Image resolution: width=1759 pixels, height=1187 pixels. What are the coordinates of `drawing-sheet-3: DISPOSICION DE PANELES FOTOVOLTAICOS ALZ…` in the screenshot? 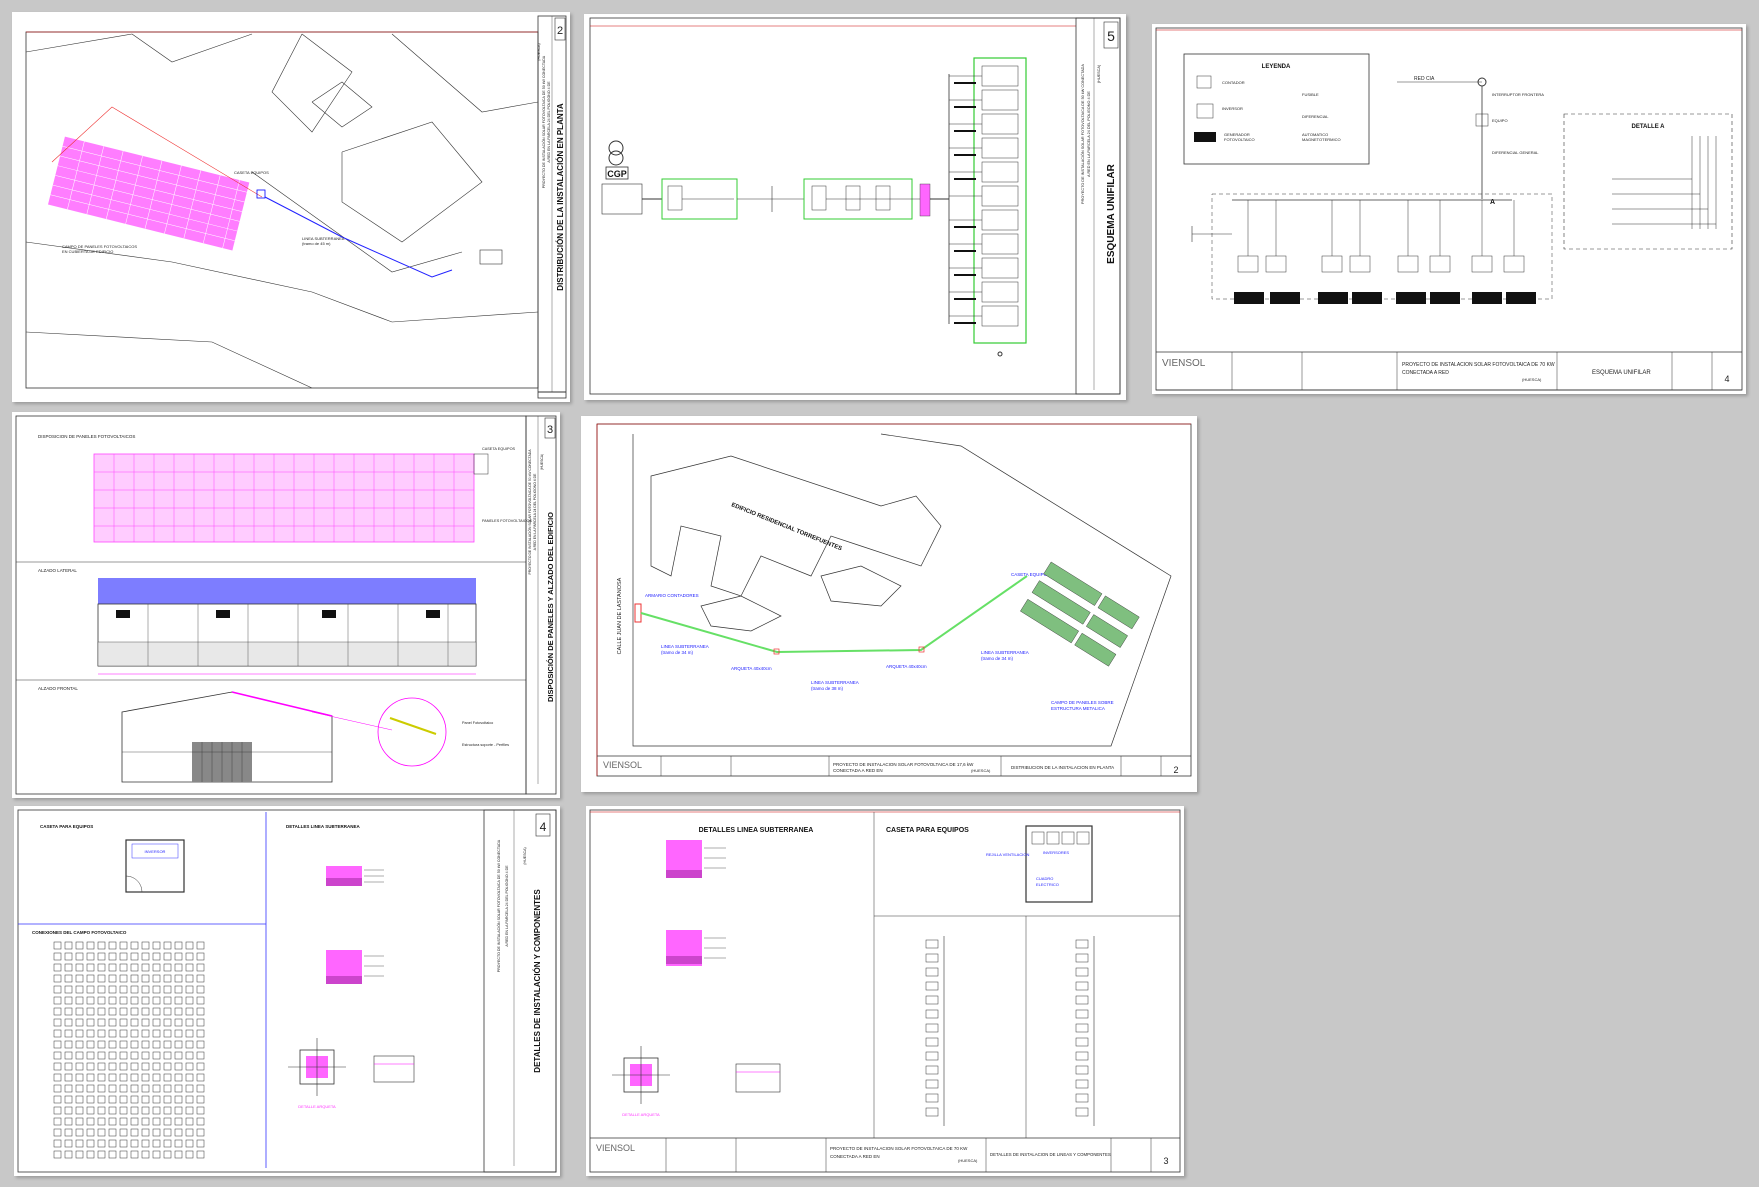 It's located at (286, 605).